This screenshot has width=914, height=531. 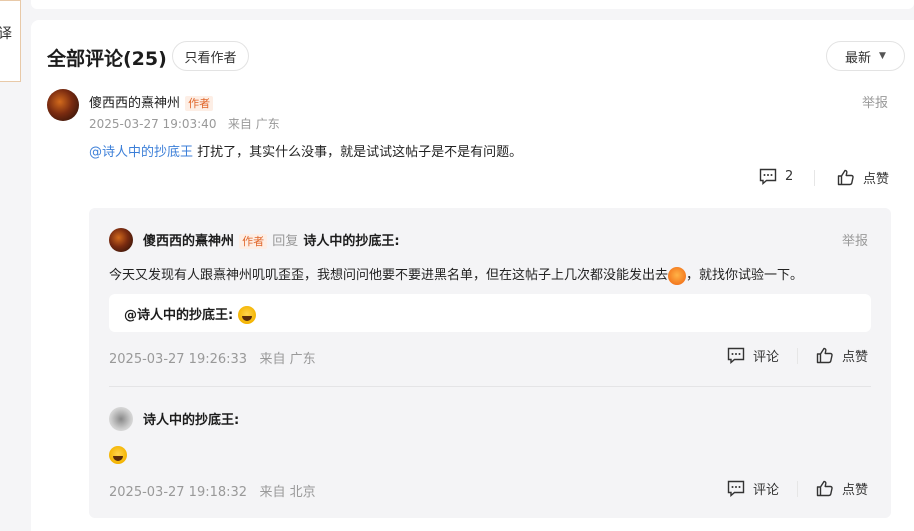 I want to click on quoted-comment: @诗人中的抄底王:, so click(x=490, y=313).